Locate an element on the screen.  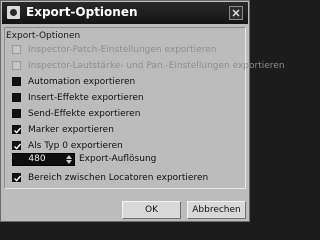
checkbox-inspector-patch is located at coordinates (16, 49).